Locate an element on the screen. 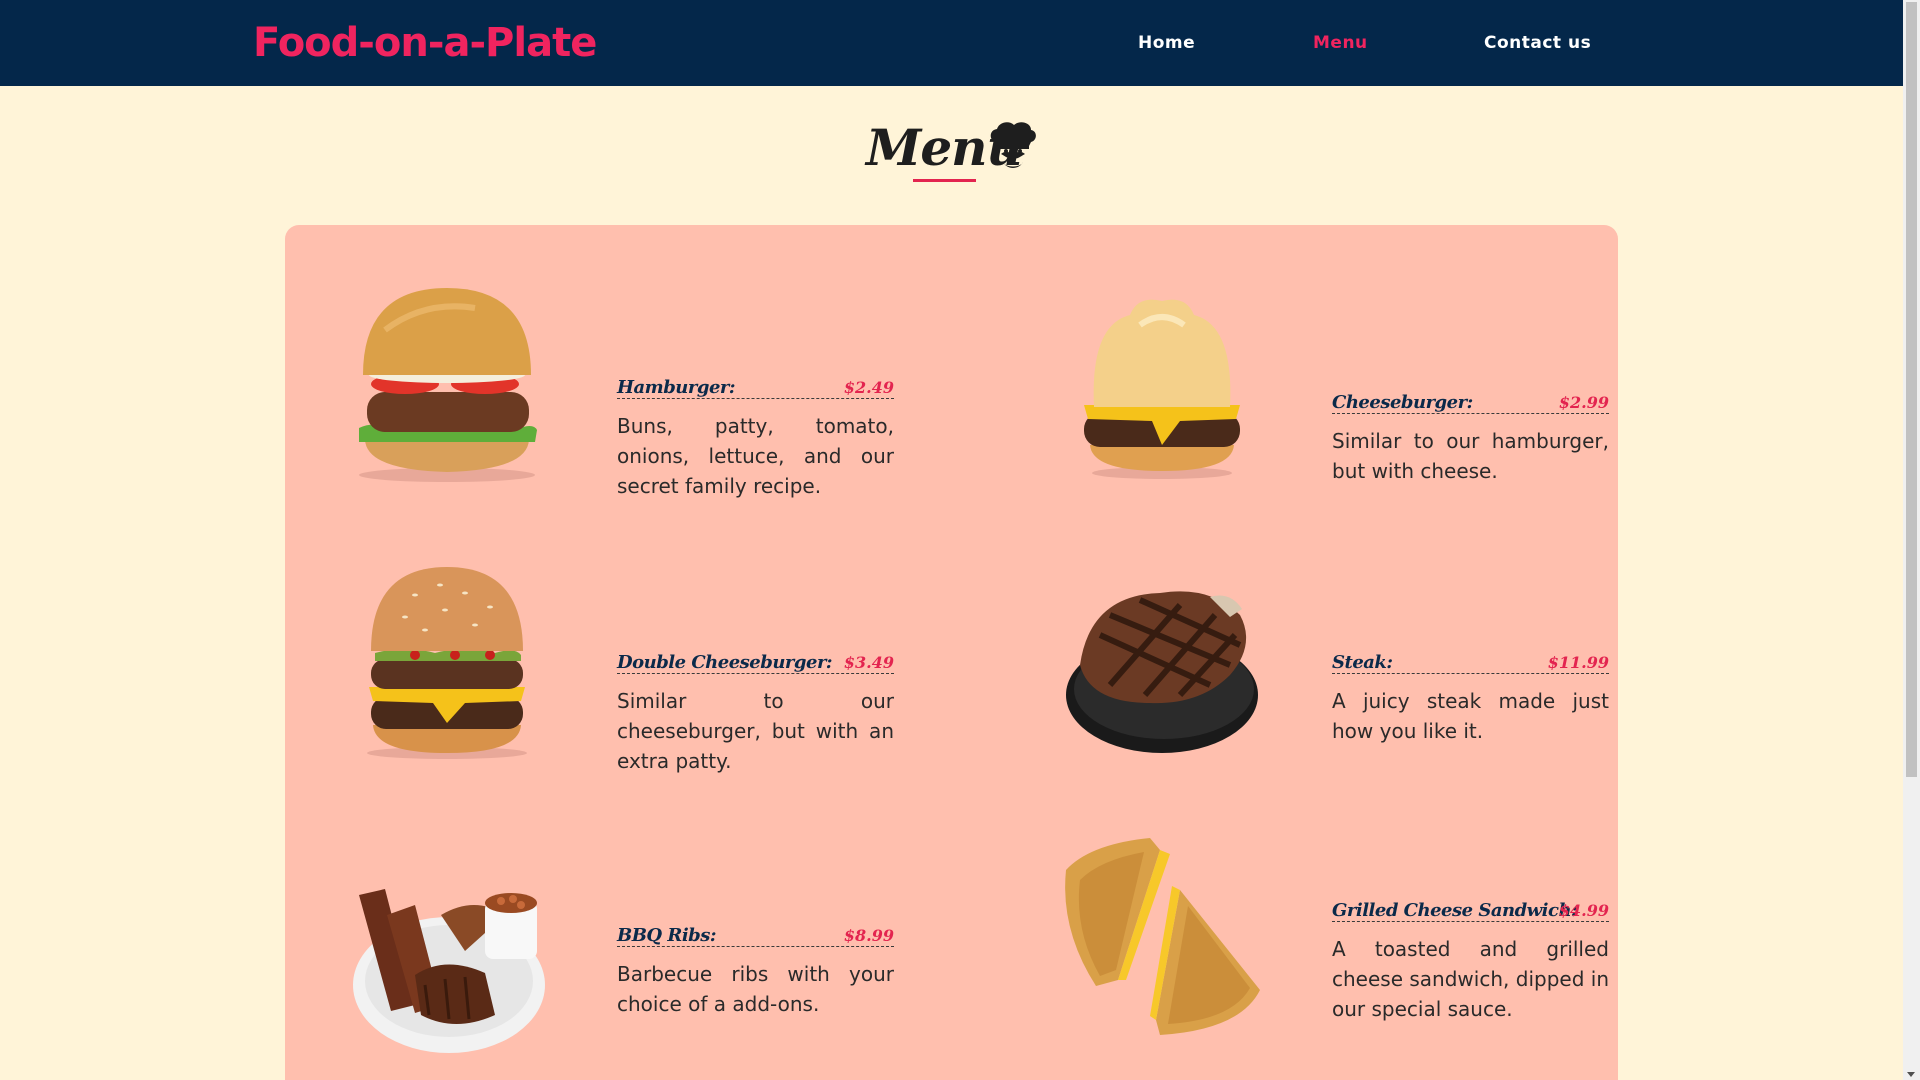  grilled-cheese-image is located at coordinates (1162, 936).